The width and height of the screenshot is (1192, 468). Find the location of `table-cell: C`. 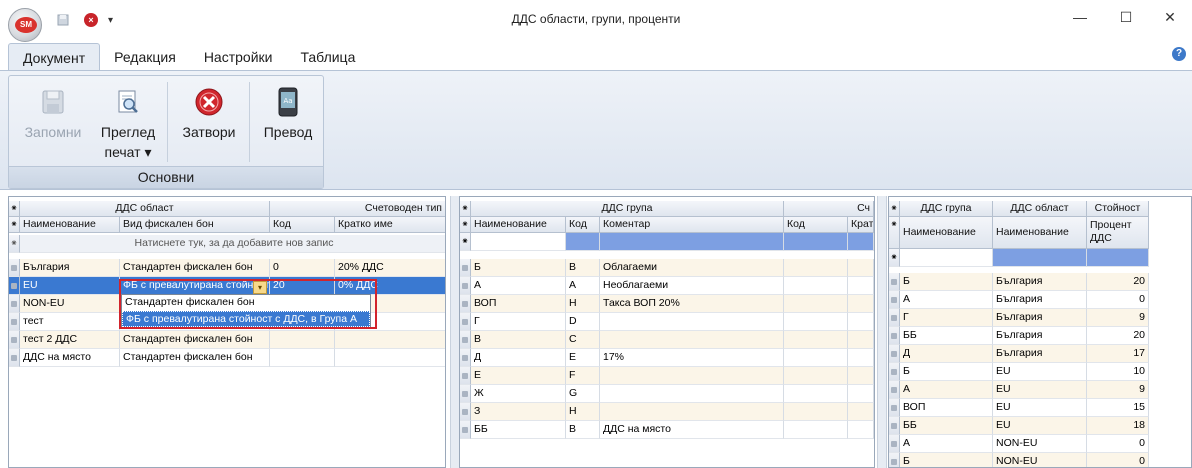

table-cell: C is located at coordinates (583, 340).